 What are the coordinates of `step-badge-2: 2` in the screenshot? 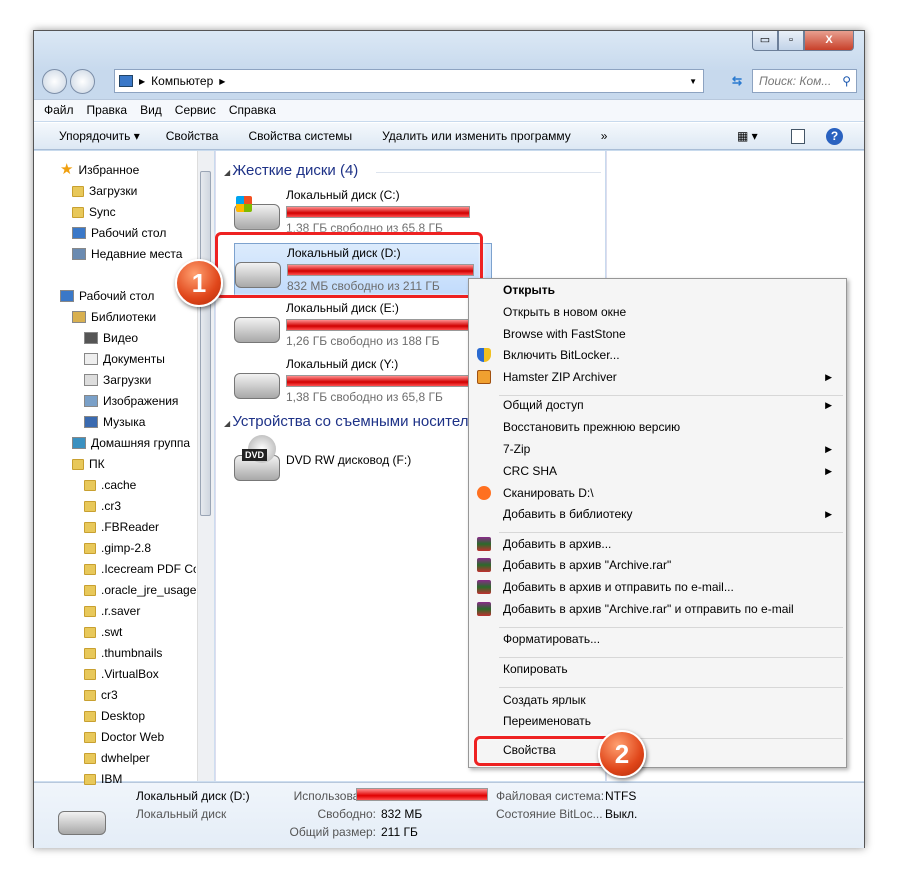 It's located at (622, 754).